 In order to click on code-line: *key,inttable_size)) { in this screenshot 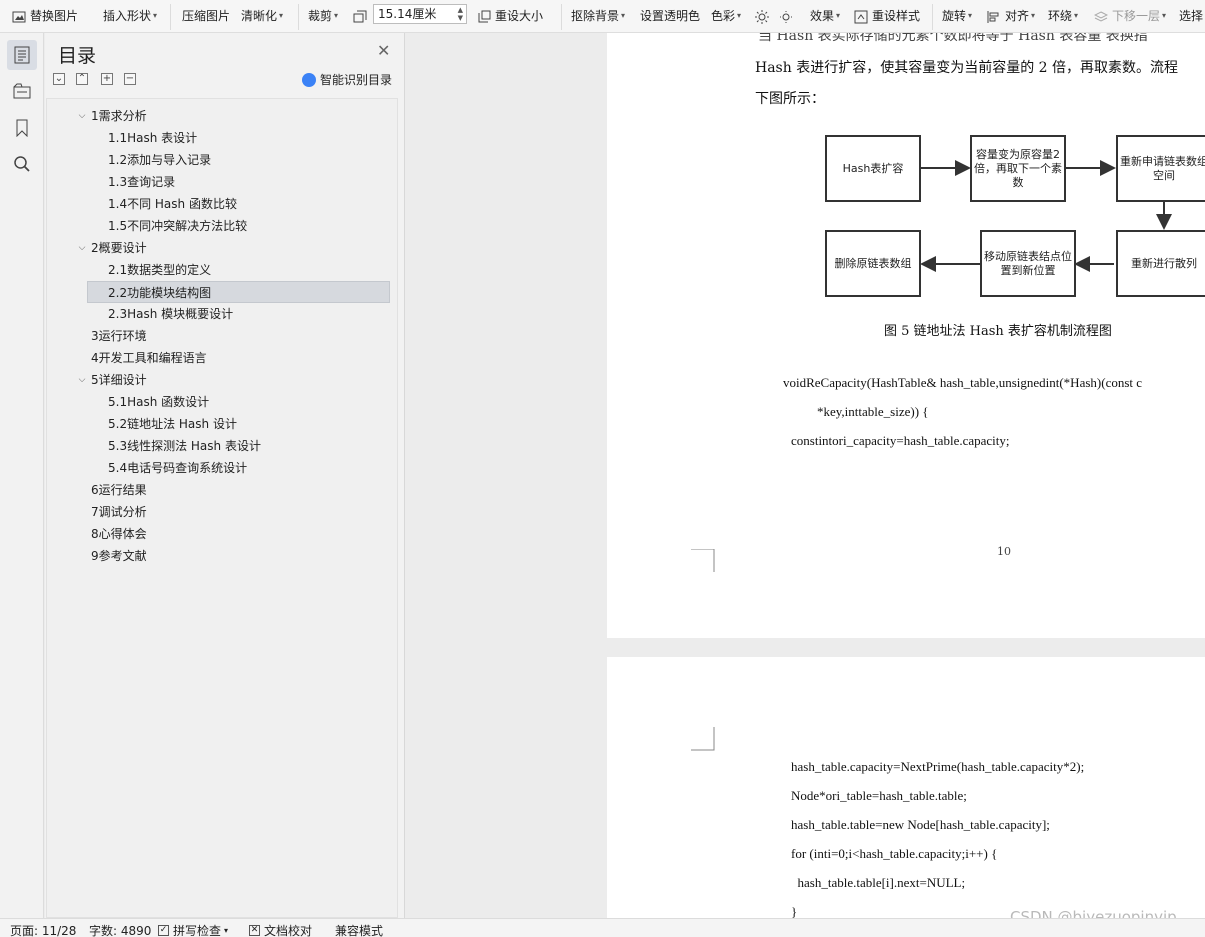, I will do `click(873, 411)`.